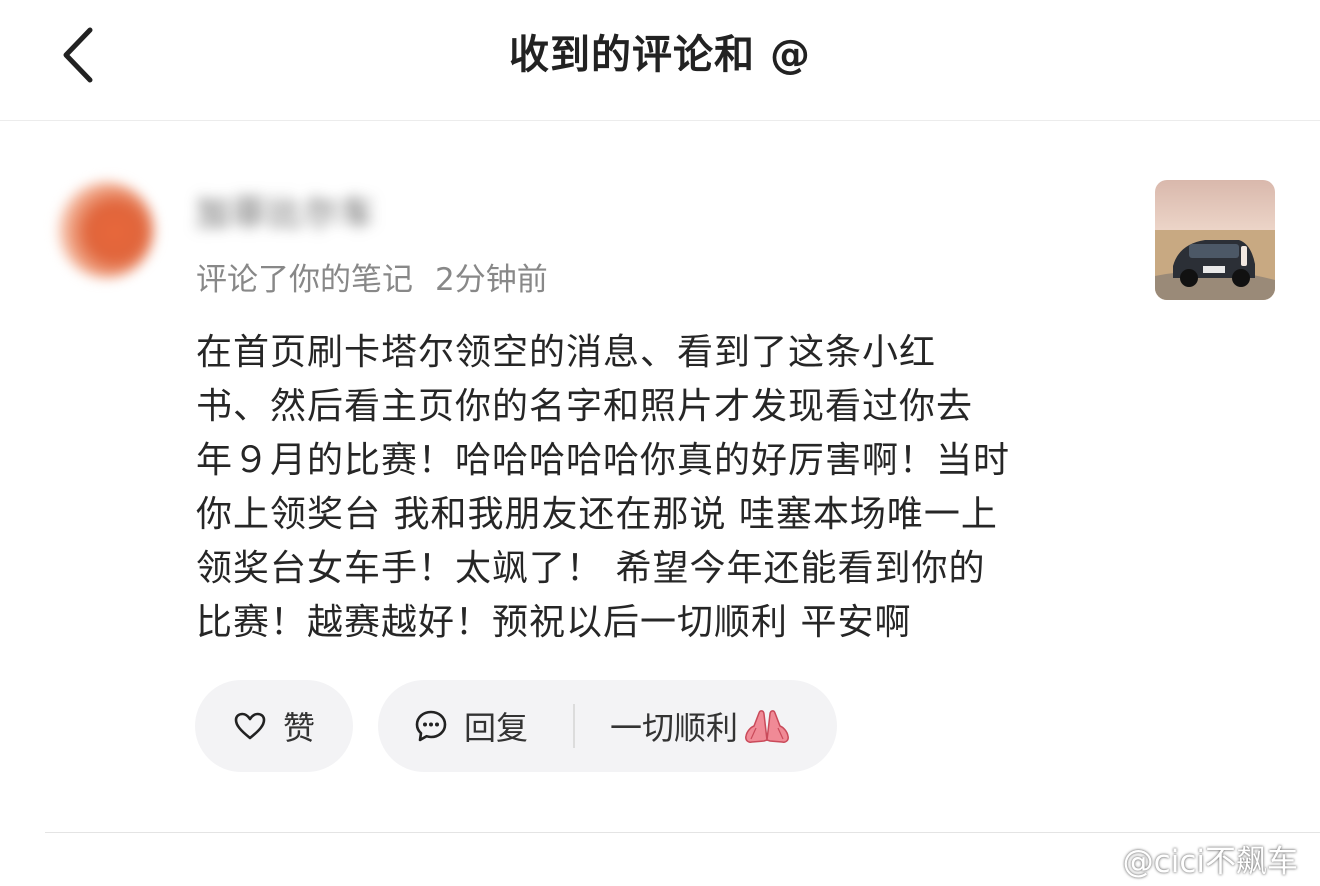  Describe the element at coordinates (298, 728) in the screenshot. I see `like-label: 赞` at that location.